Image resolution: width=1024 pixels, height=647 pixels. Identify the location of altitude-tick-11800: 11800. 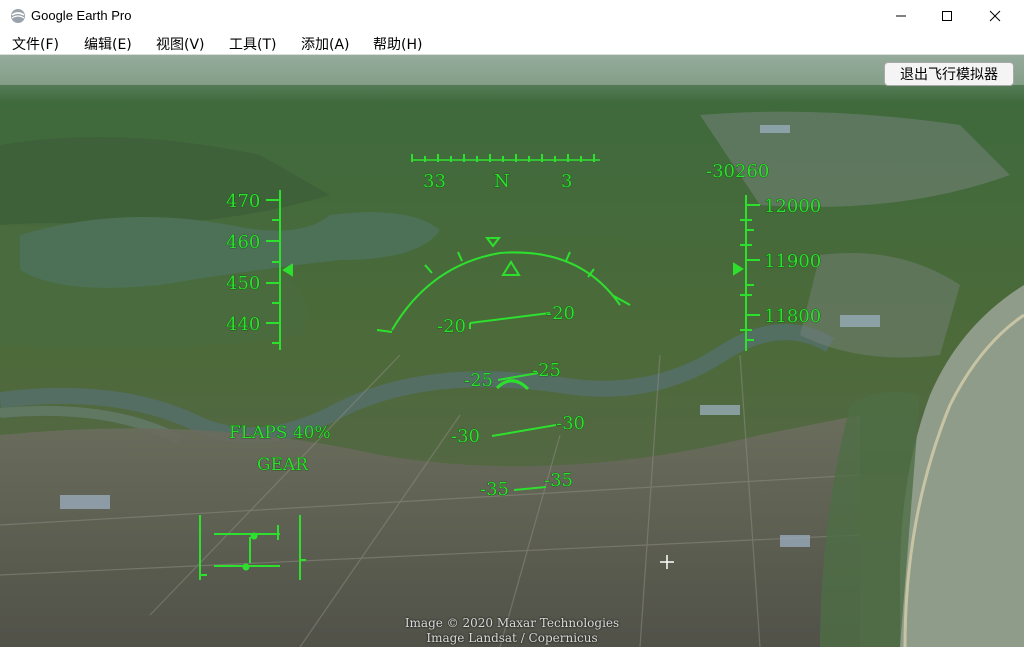
(792, 316).